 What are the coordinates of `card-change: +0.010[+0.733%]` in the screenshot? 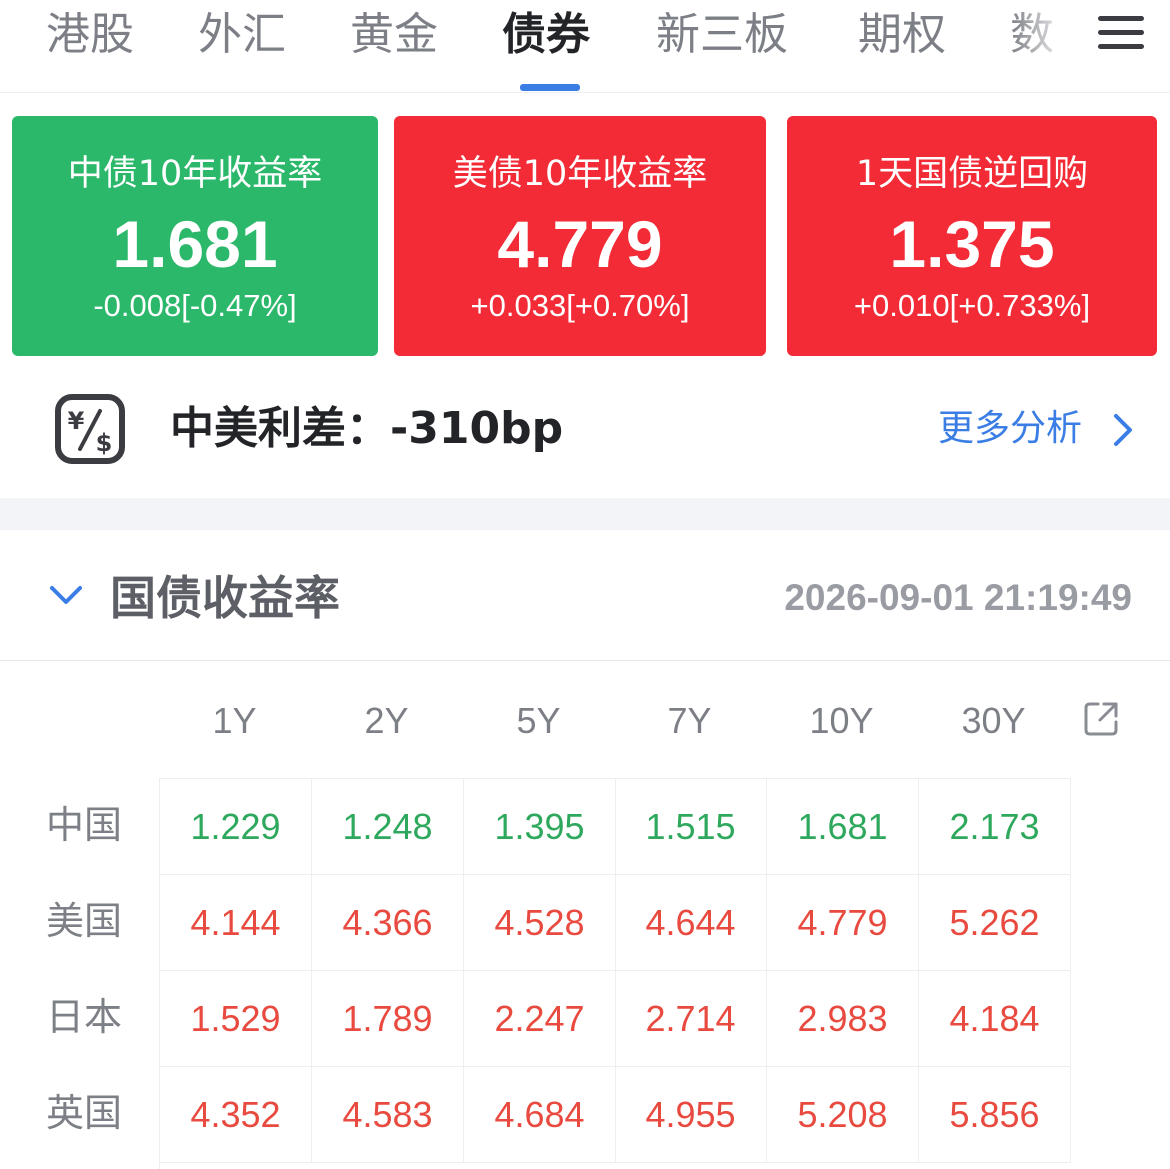 It's located at (972, 305).